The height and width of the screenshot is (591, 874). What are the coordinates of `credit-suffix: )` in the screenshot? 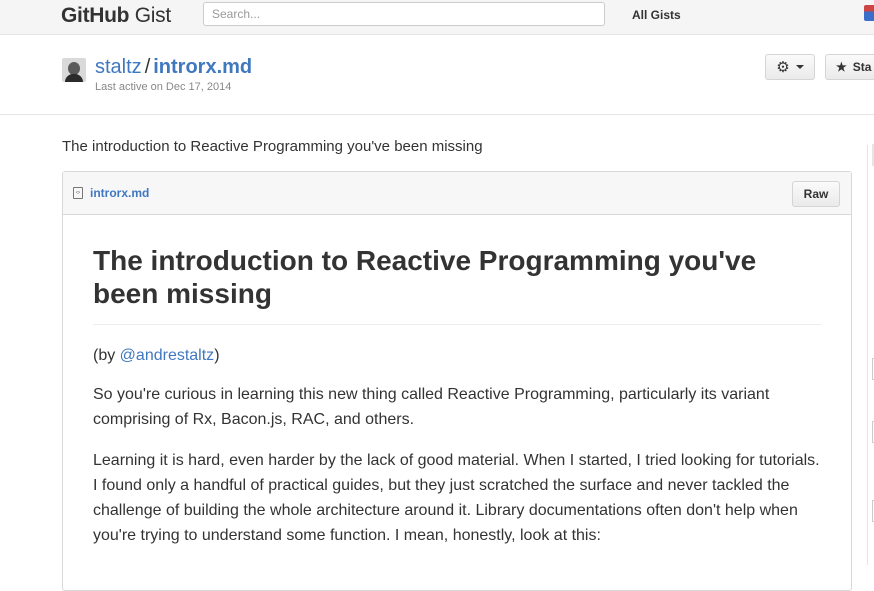 It's located at (217, 355).